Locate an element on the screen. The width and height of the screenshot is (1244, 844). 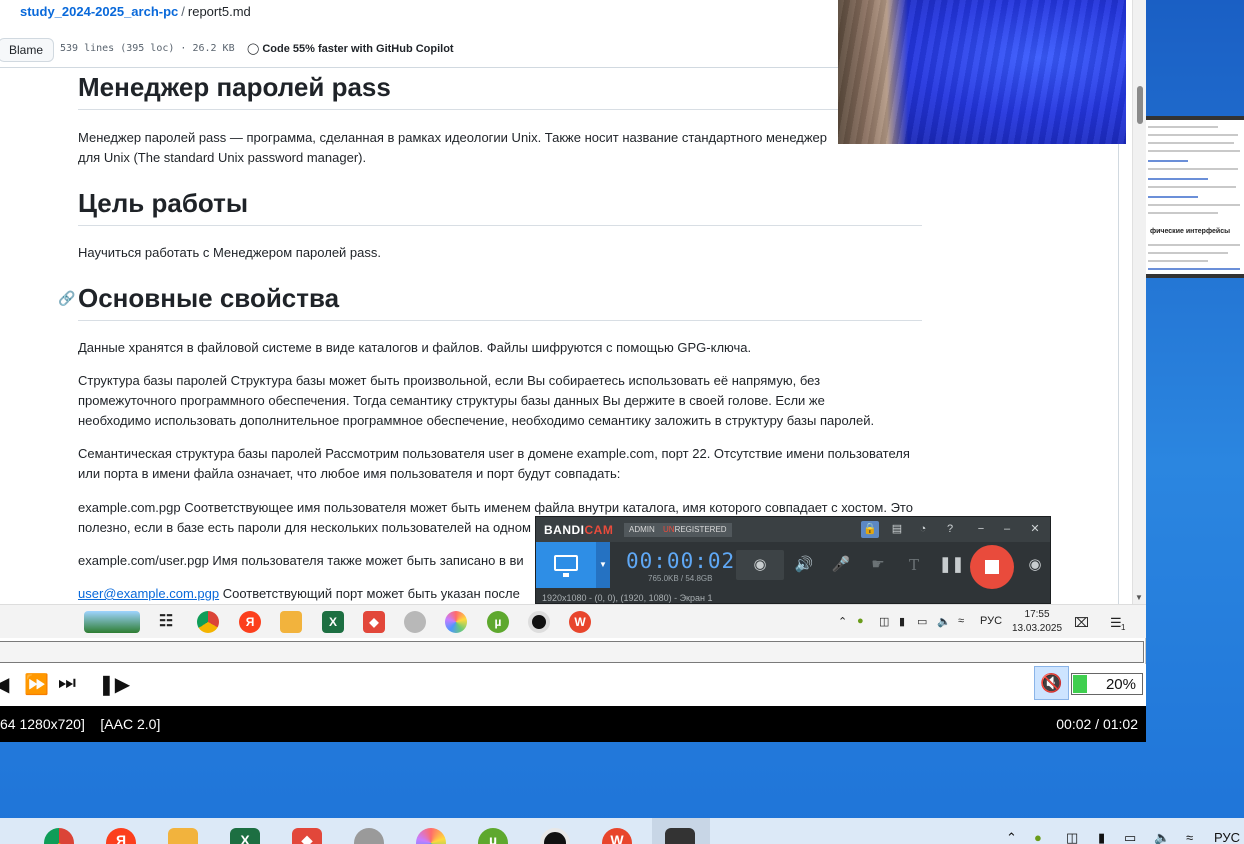
text-overlay-icon: T is located at coordinates (914, 565).